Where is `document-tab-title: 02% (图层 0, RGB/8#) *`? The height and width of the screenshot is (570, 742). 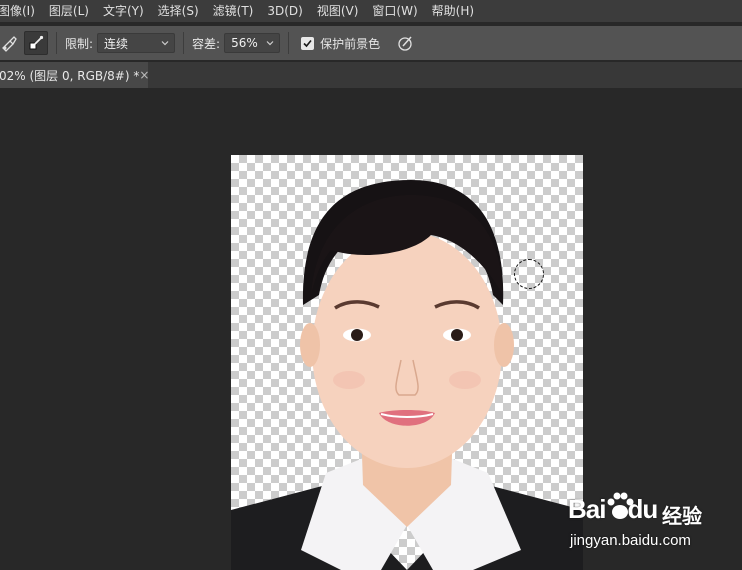 document-tab-title: 02% (图层 0, RGB/8#) * is located at coordinates (70, 75).